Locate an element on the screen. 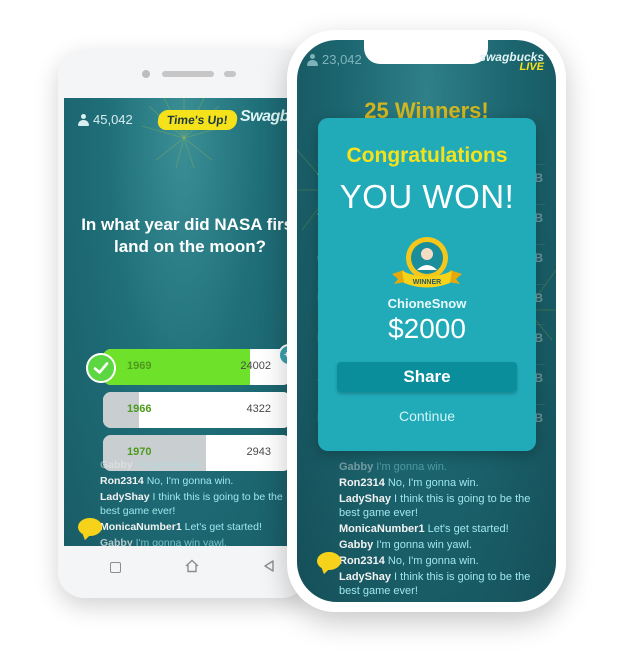 This screenshot has width=618, height=660. correct-check-icon is located at coordinates (101, 368).